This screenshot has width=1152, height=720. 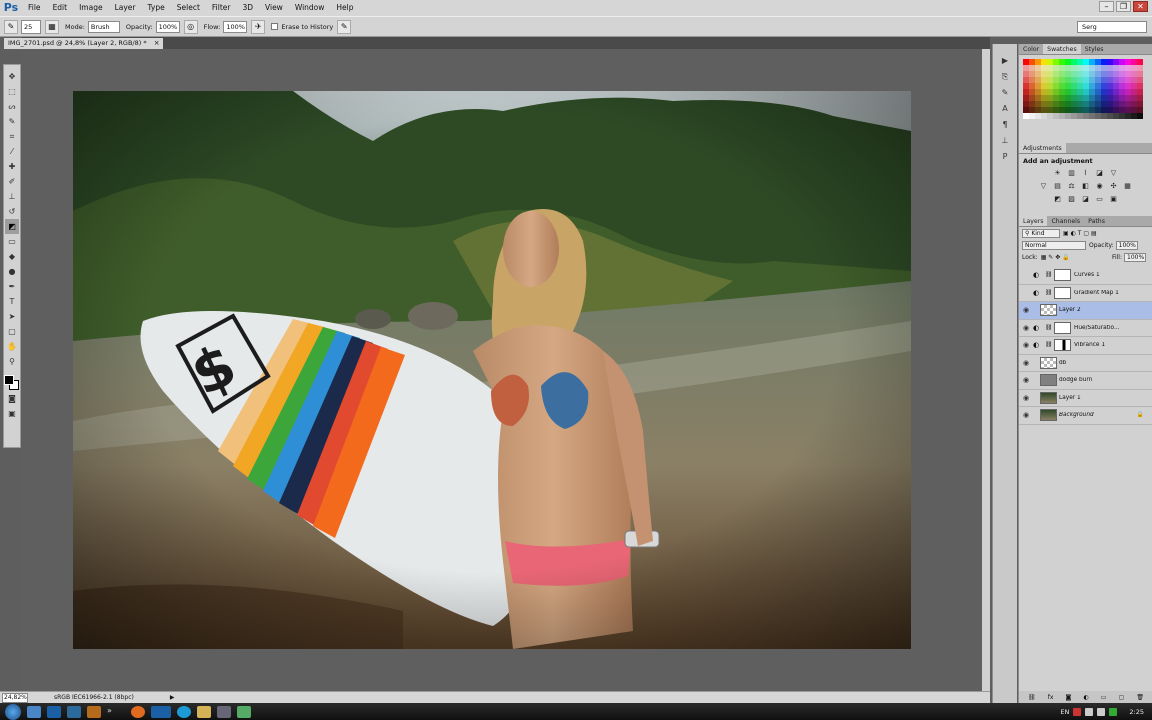 What do you see at coordinates (12, 316) in the screenshot?
I see `path-selection-tool-icon: ➤` at bounding box center [12, 316].